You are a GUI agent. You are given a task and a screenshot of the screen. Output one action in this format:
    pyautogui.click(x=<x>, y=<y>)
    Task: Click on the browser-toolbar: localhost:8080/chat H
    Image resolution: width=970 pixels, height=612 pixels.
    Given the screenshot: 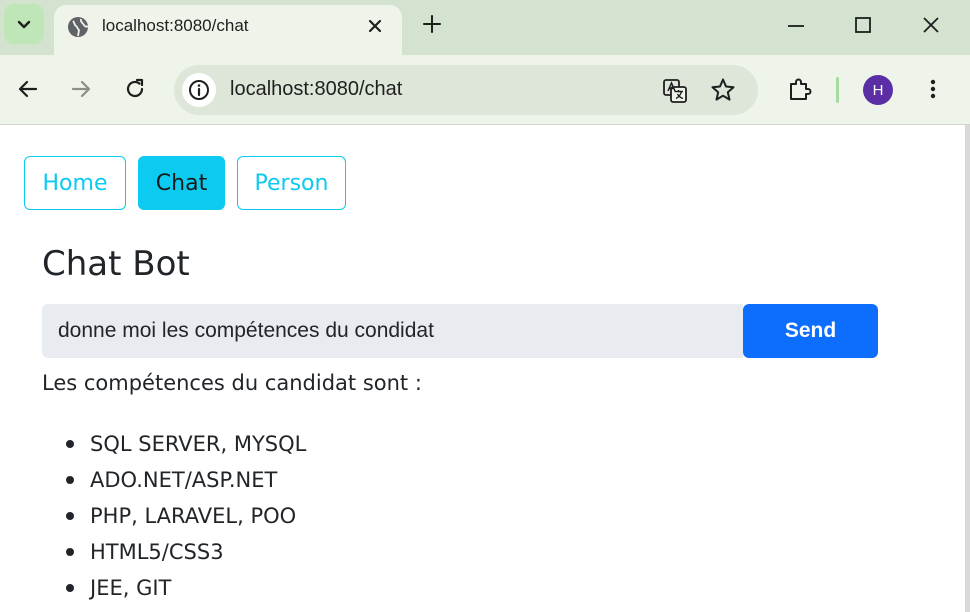 What is the action you would take?
    pyautogui.click(x=485, y=90)
    